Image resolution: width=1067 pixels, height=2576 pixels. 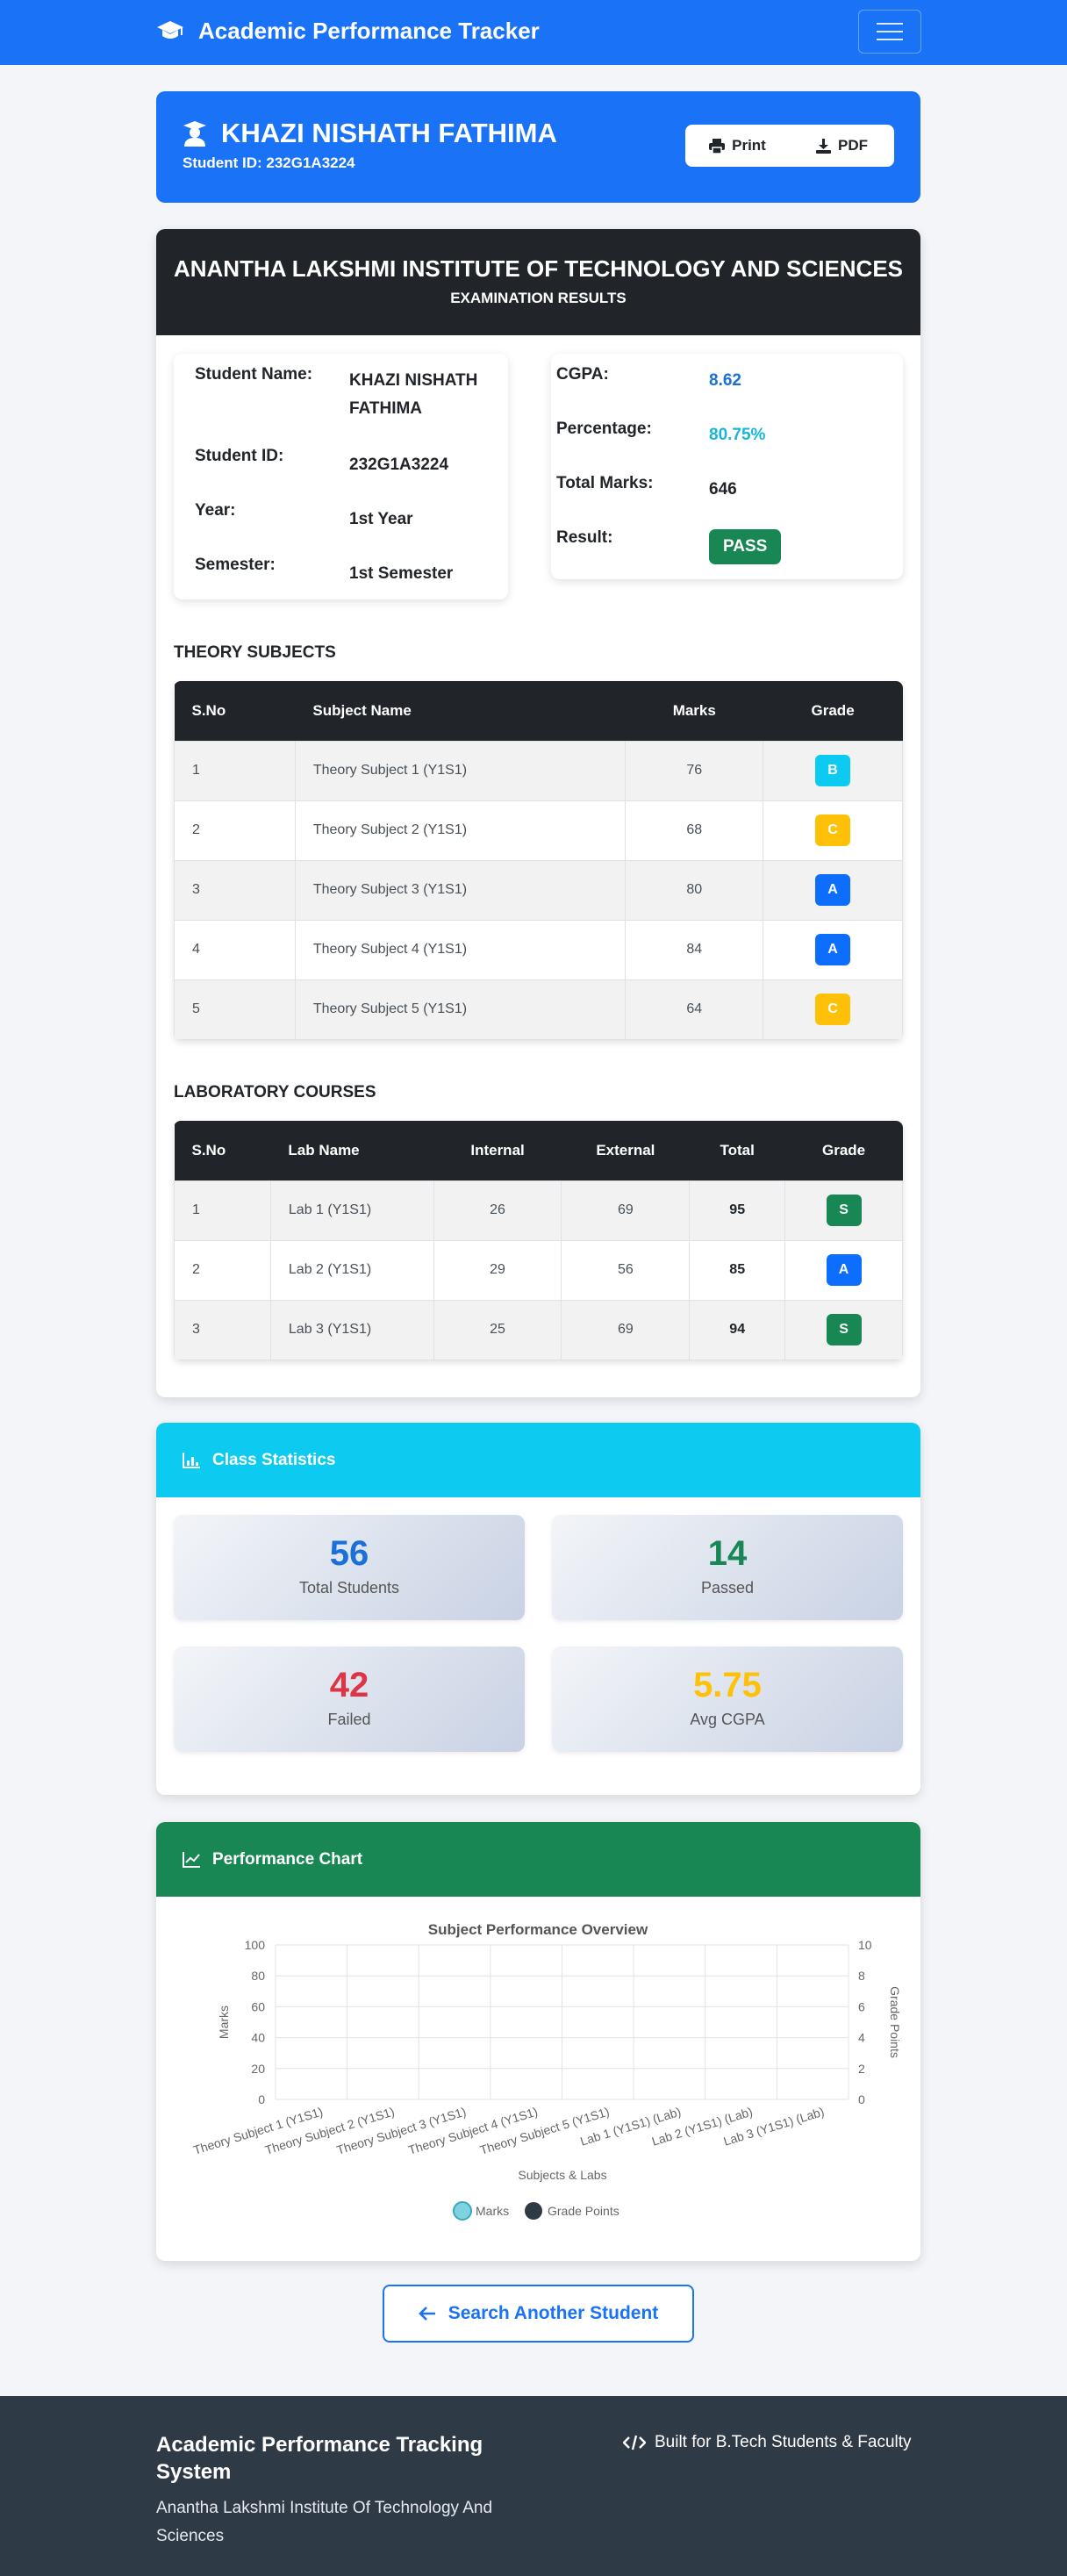 What do you see at coordinates (258, 2069) in the screenshot?
I see `y-tick-label: 20` at bounding box center [258, 2069].